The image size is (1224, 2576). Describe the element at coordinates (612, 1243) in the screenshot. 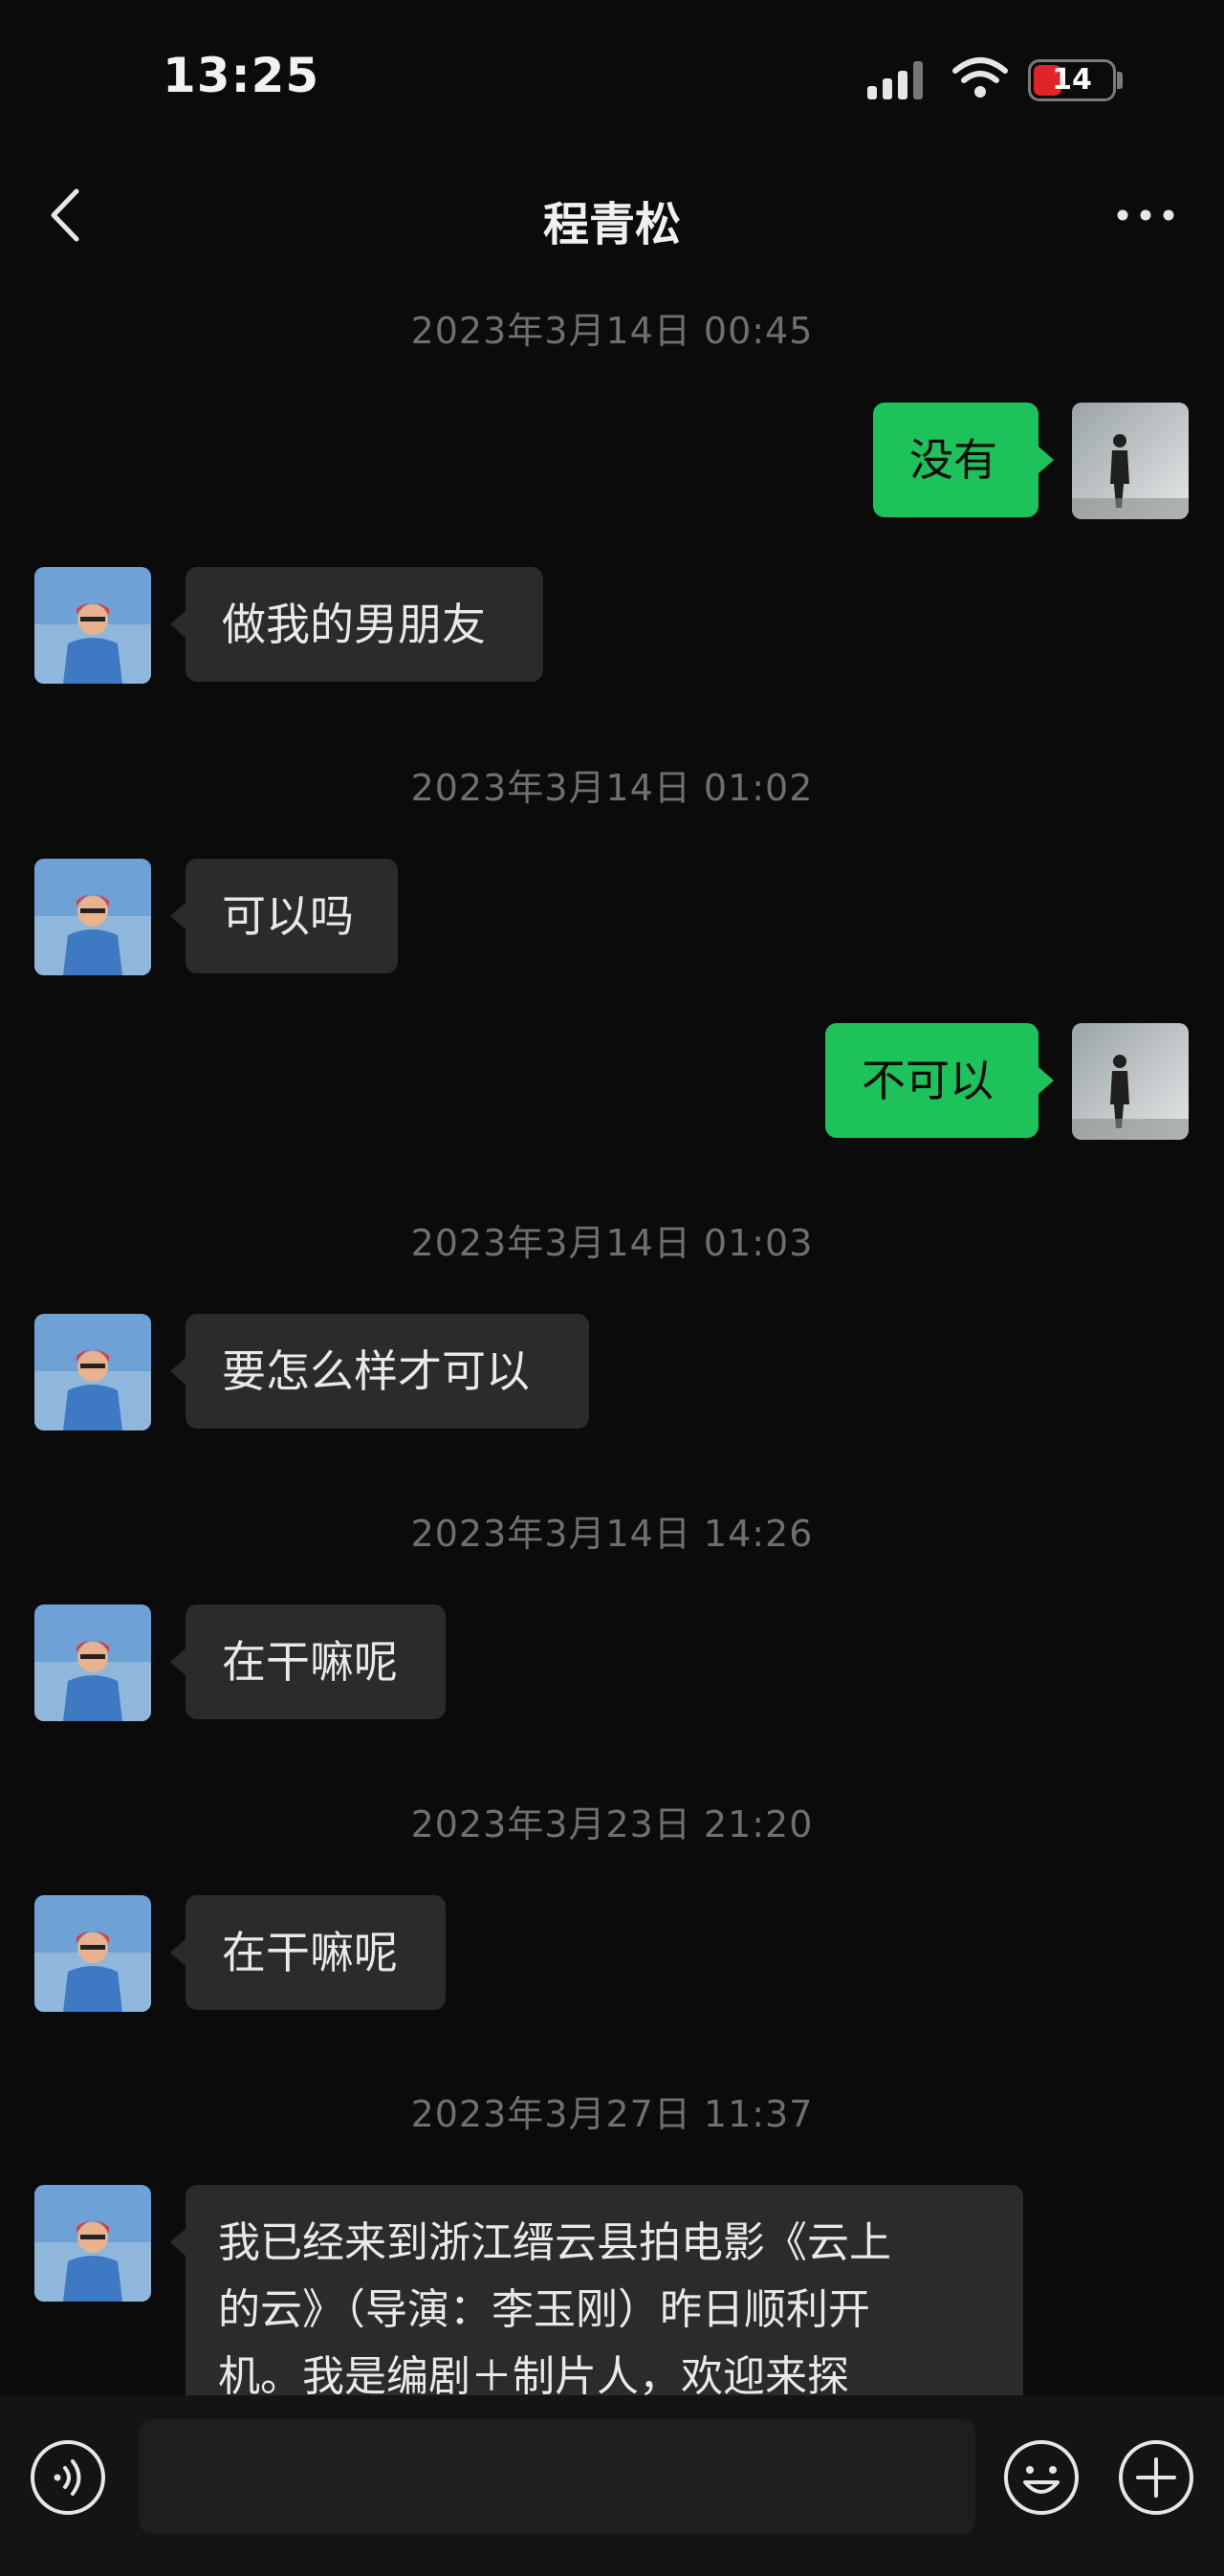

I see `message-timestamp: 2023年3月14日 01:03` at that location.